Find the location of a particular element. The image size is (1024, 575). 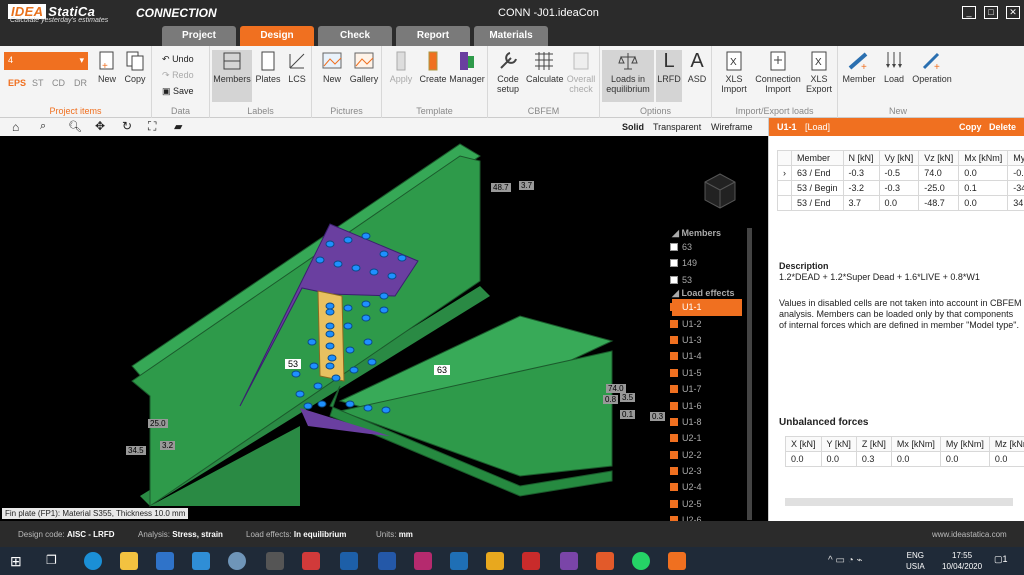

new-picture-button: New is located at coordinates (332, 67).